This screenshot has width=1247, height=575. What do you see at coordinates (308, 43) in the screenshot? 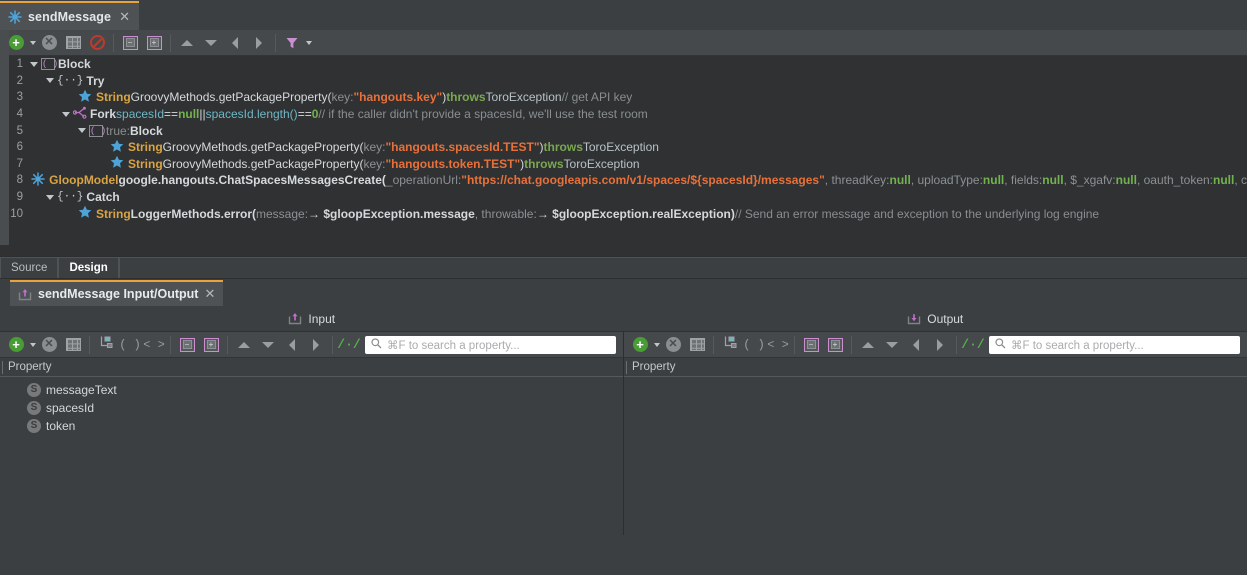
I see `filter-dropdown` at bounding box center [308, 43].